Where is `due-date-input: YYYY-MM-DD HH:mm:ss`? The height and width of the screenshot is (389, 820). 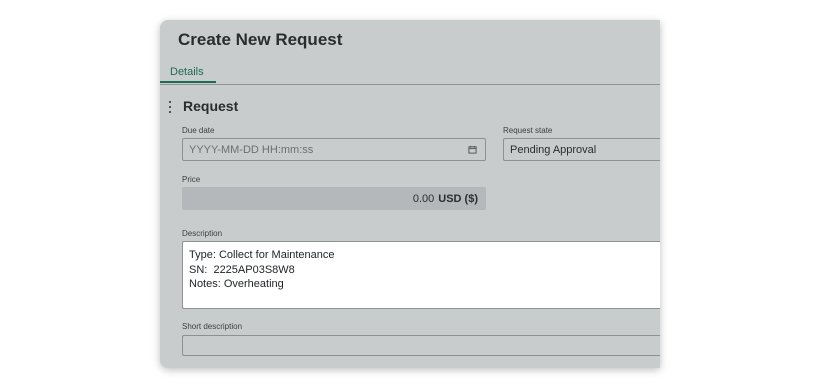
due-date-input: YYYY-MM-DD HH:mm:ss is located at coordinates (334, 149).